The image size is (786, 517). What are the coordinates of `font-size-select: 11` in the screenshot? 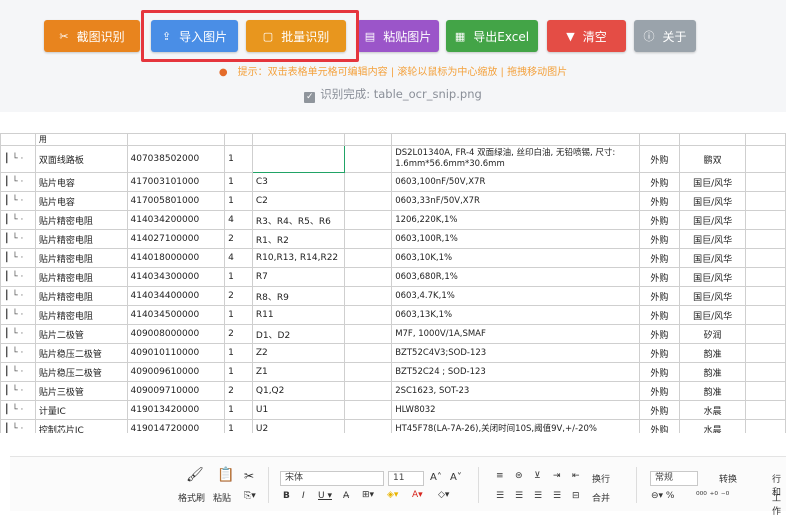 It's located at (406, 478).